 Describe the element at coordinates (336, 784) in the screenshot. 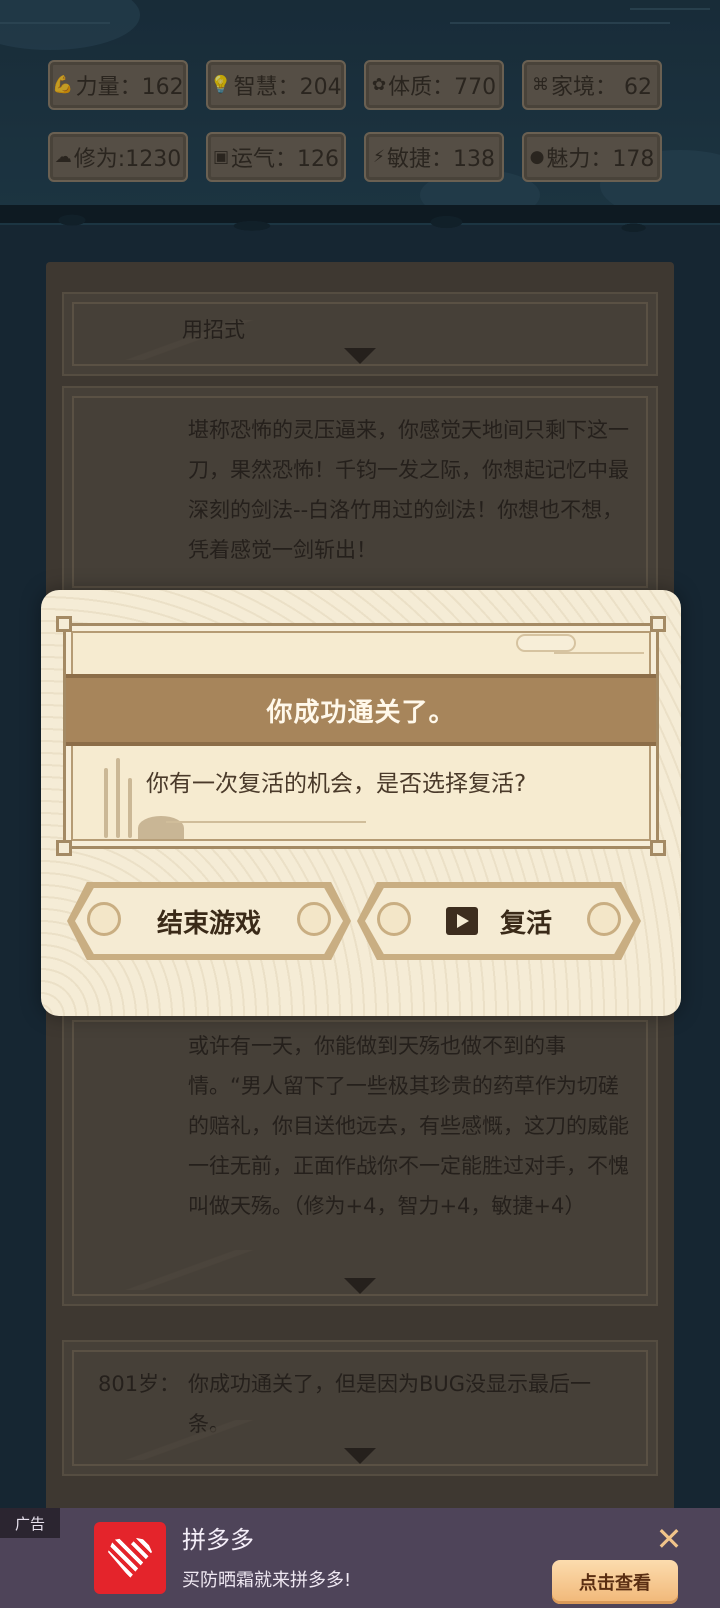

I see `dialog-message: 你有一次复活的机会，是否选择复活?` at that location.